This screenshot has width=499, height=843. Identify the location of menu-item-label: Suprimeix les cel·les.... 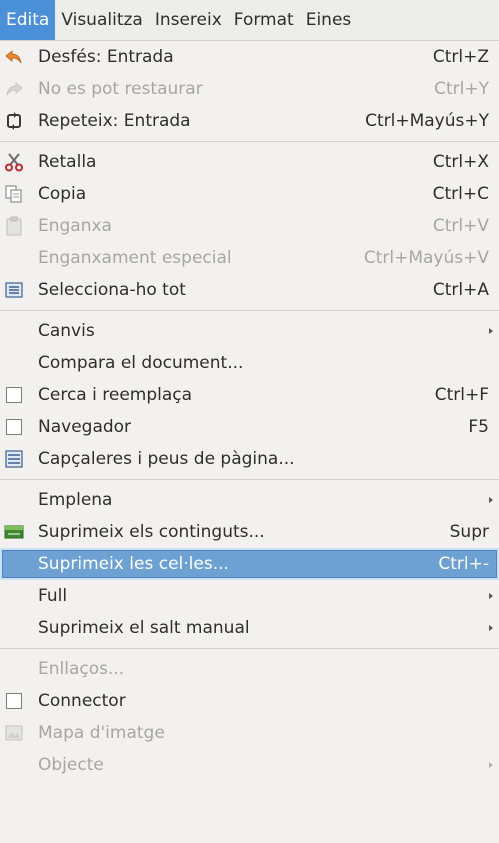
(133, 564).